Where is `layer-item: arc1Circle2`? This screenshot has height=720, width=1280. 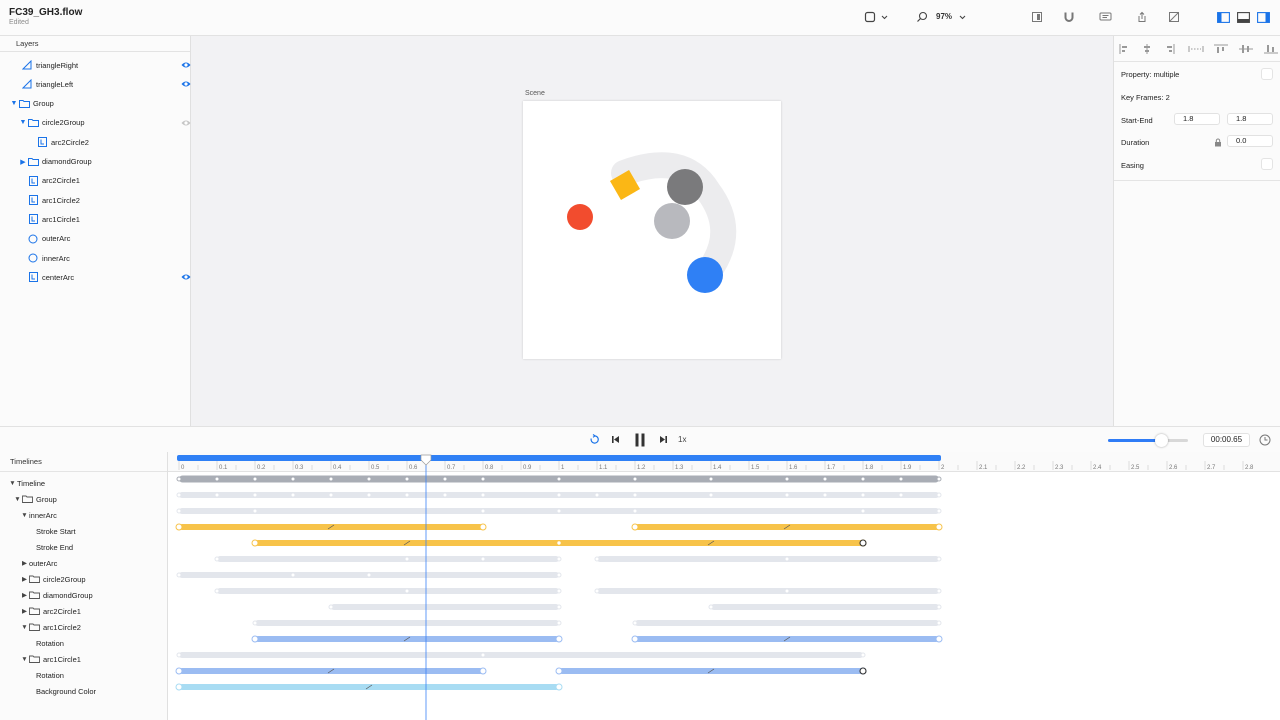
layer-item: arc1Circle2 is located at coordinates (105, 200).